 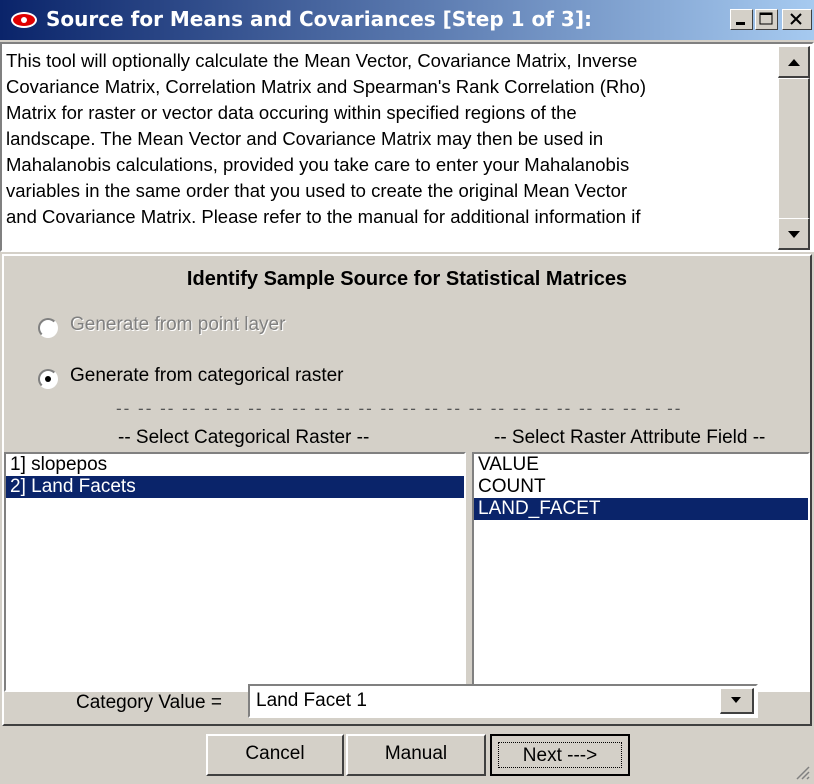 I want to click on chevron-down-icon, so click(x=736, y=700).